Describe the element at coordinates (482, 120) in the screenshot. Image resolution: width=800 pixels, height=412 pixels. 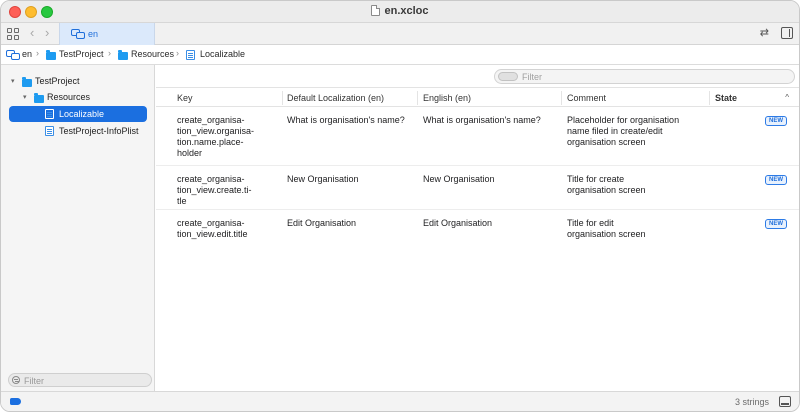
I see `english-cell: What is organisation's name?` at that location.